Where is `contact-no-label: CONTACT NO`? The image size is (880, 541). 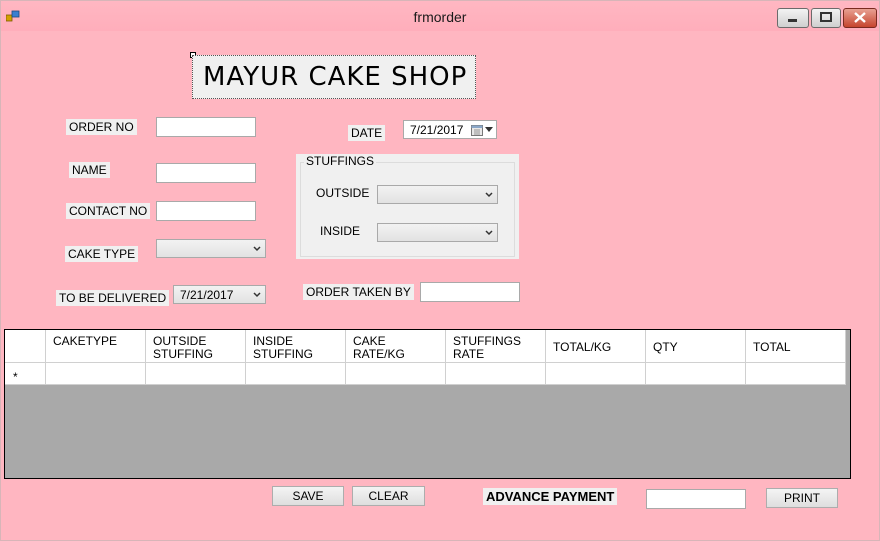
contact-no-label: CONTACT NO is located at coordinates (108, 211).